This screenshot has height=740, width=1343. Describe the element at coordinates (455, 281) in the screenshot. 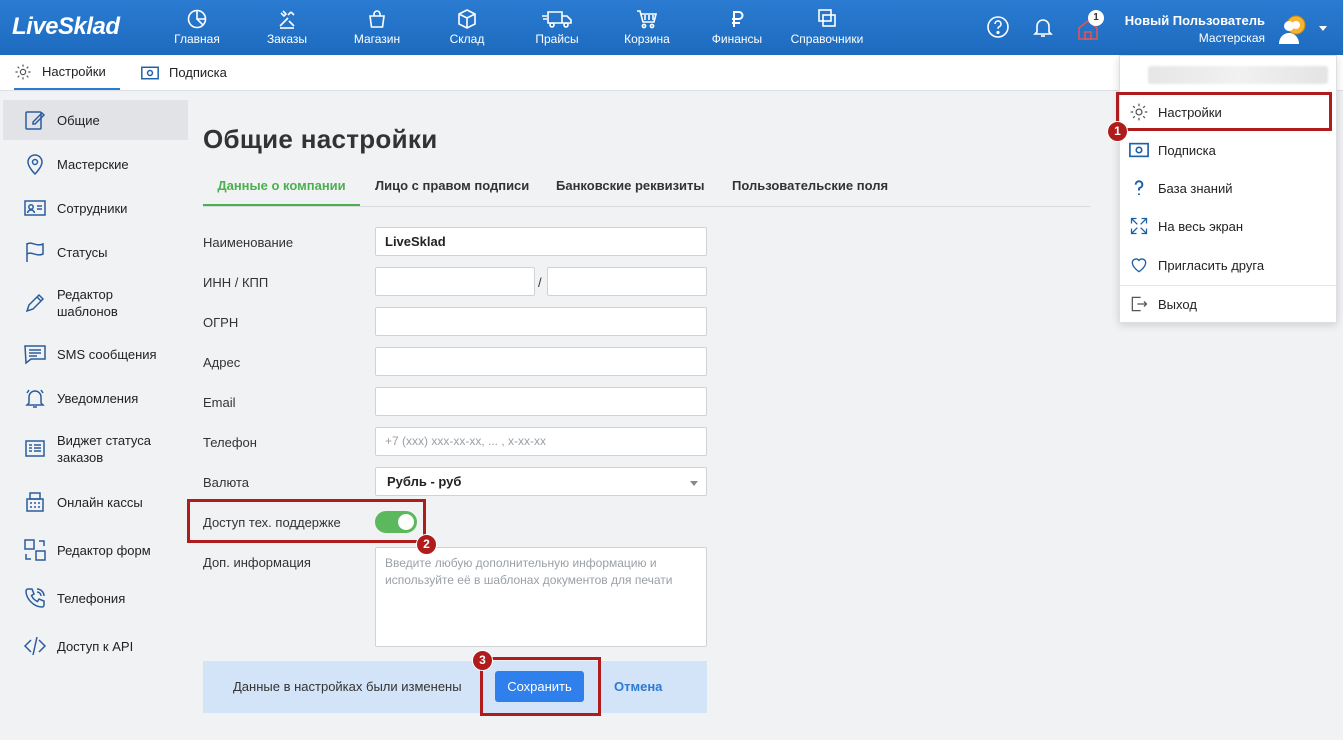

I see `inn-input` at that location.